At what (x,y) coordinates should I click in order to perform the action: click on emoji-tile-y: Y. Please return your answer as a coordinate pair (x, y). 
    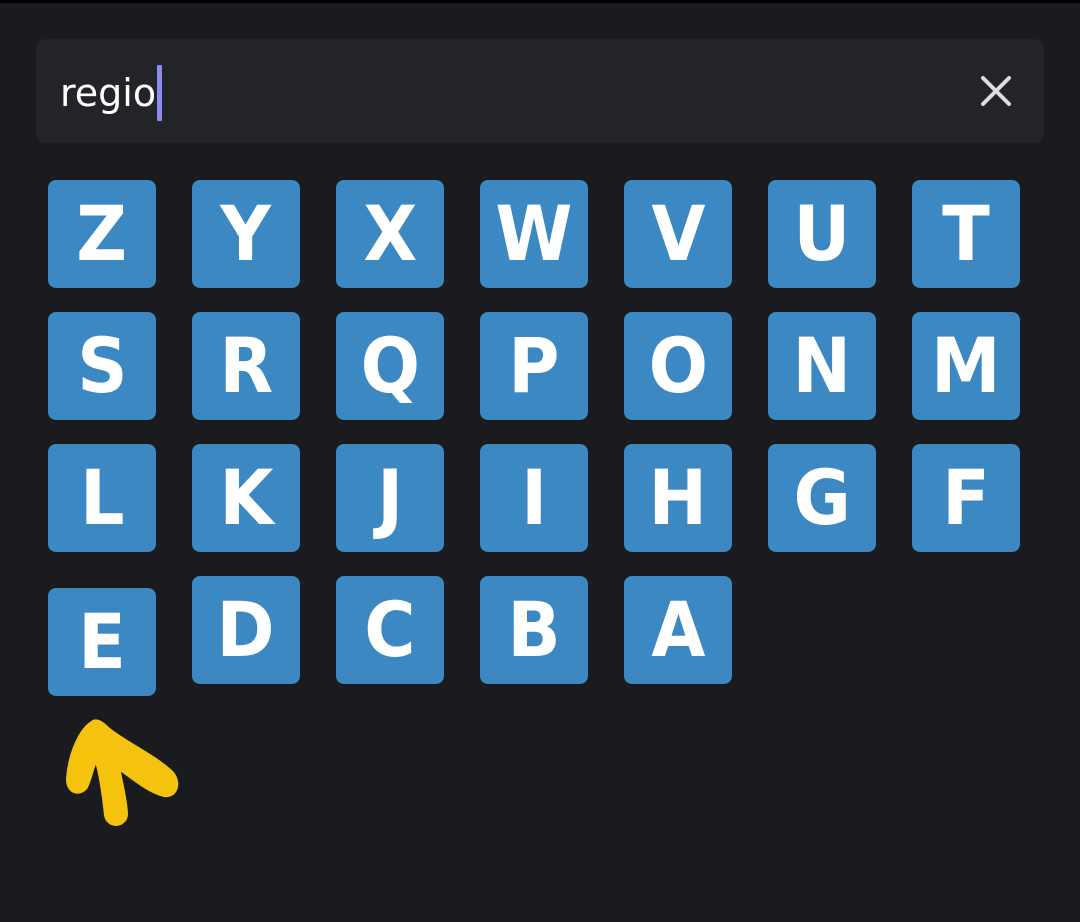
    Looking at the image, I should click on (246, 234).